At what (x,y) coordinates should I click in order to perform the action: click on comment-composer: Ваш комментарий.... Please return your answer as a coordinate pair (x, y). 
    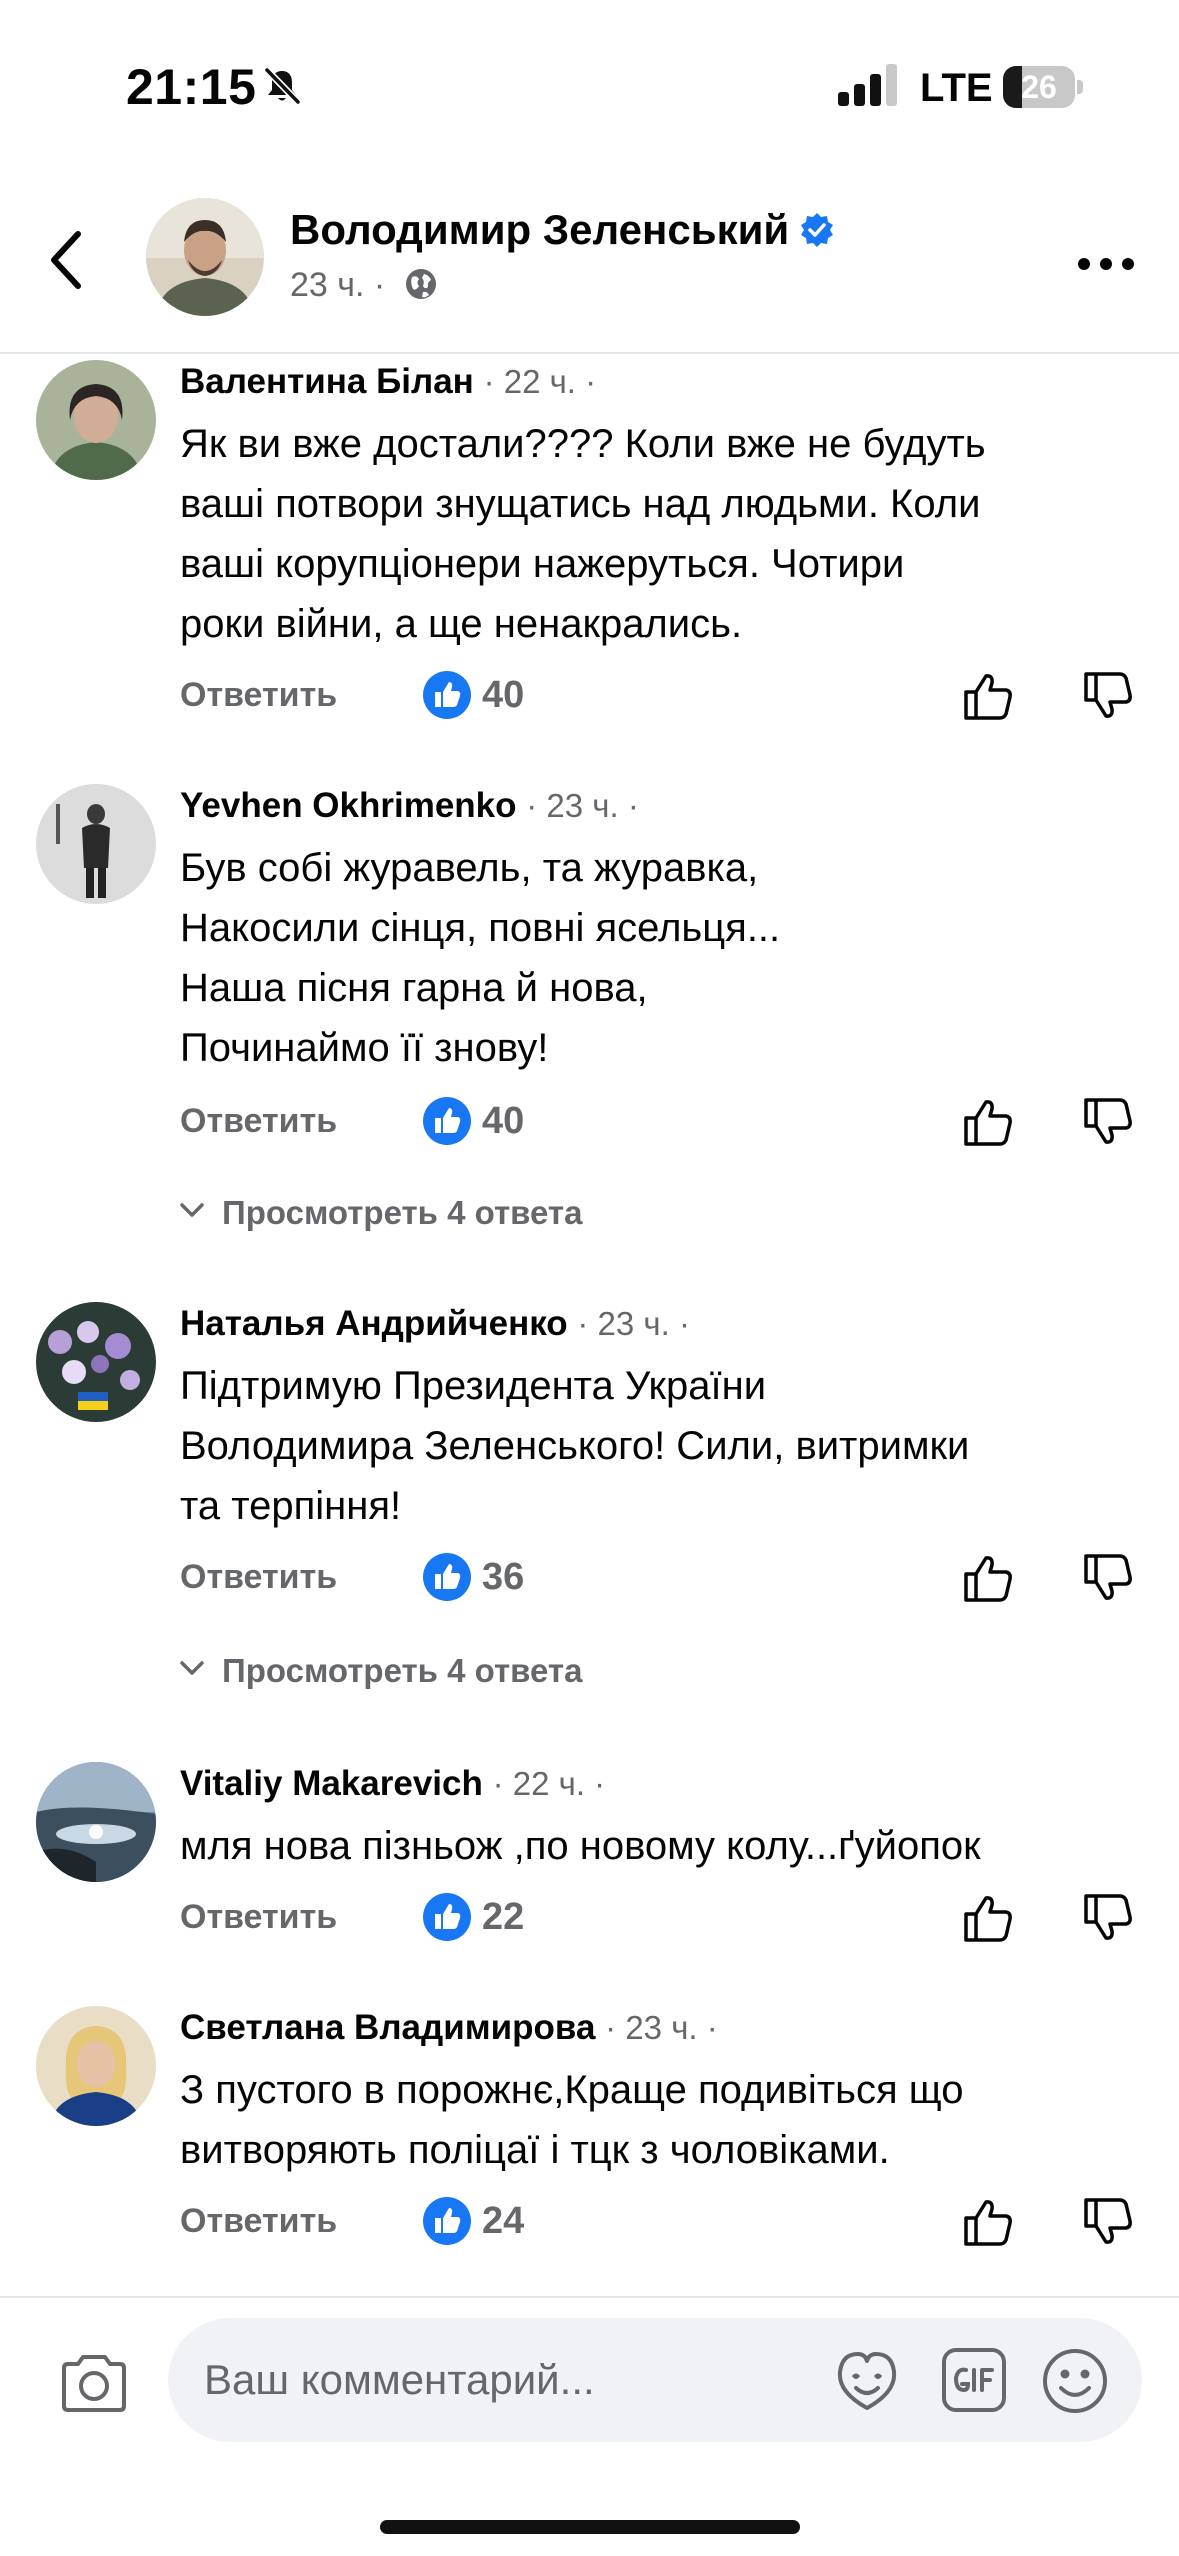
    Looking at the image, I should click on (589, 2426).